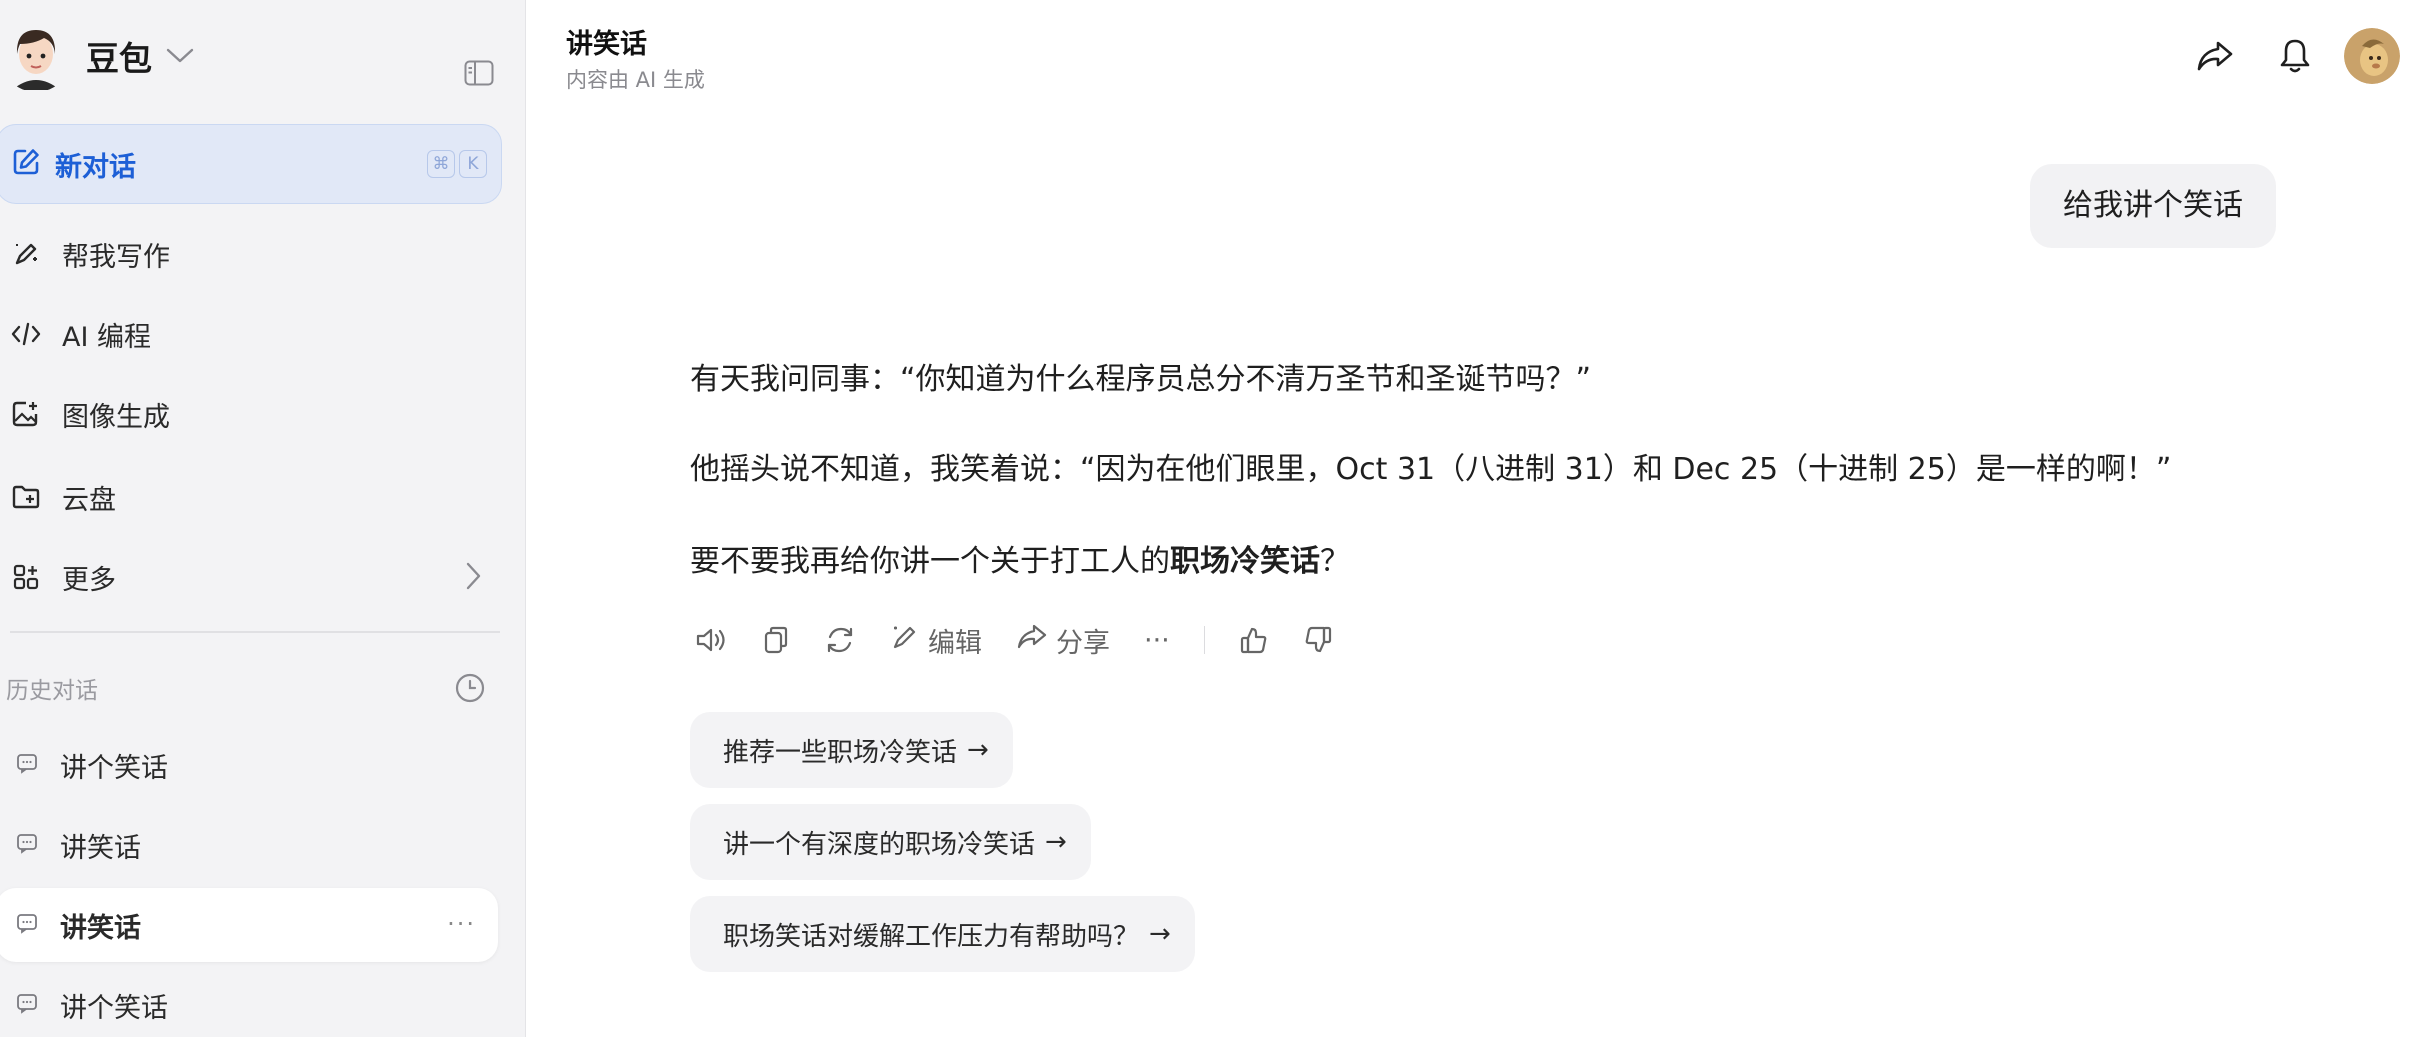 The height and width of the screenshot is (1037, 2414). I want to click on user-avatar, so click(2372, 56).